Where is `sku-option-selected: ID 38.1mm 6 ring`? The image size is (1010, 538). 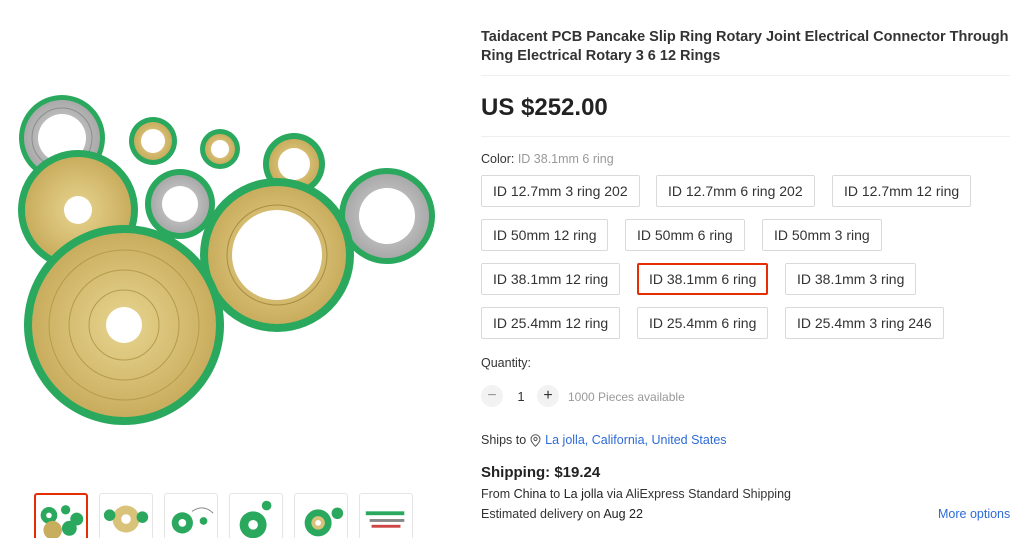 sku-option-selected: ID 38.1mm 6 ring is located at coordinates (703, 279).